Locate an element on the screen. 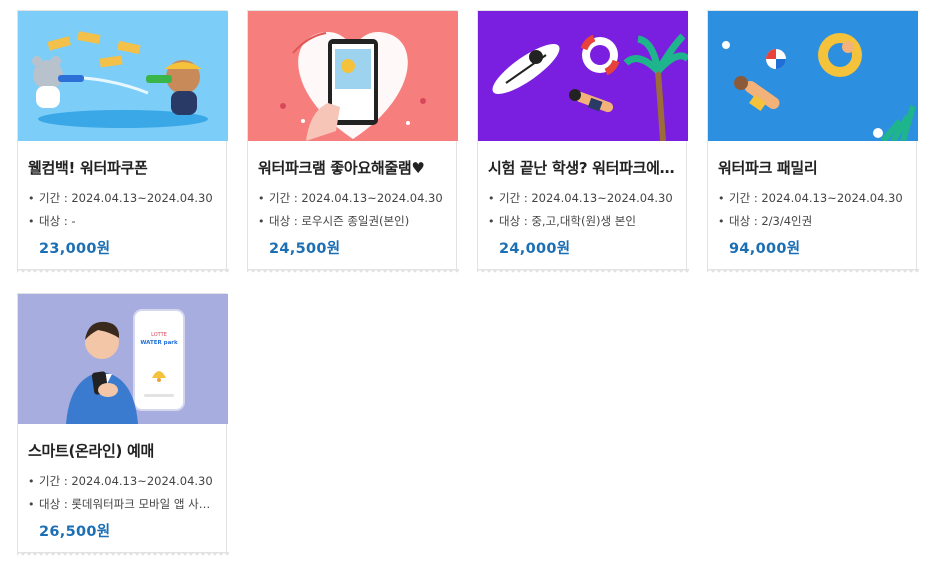 The height and width of the screenshot is (569, 944). card-title: 스마트(온라인) 예매 is located at coordinates (91, 451).